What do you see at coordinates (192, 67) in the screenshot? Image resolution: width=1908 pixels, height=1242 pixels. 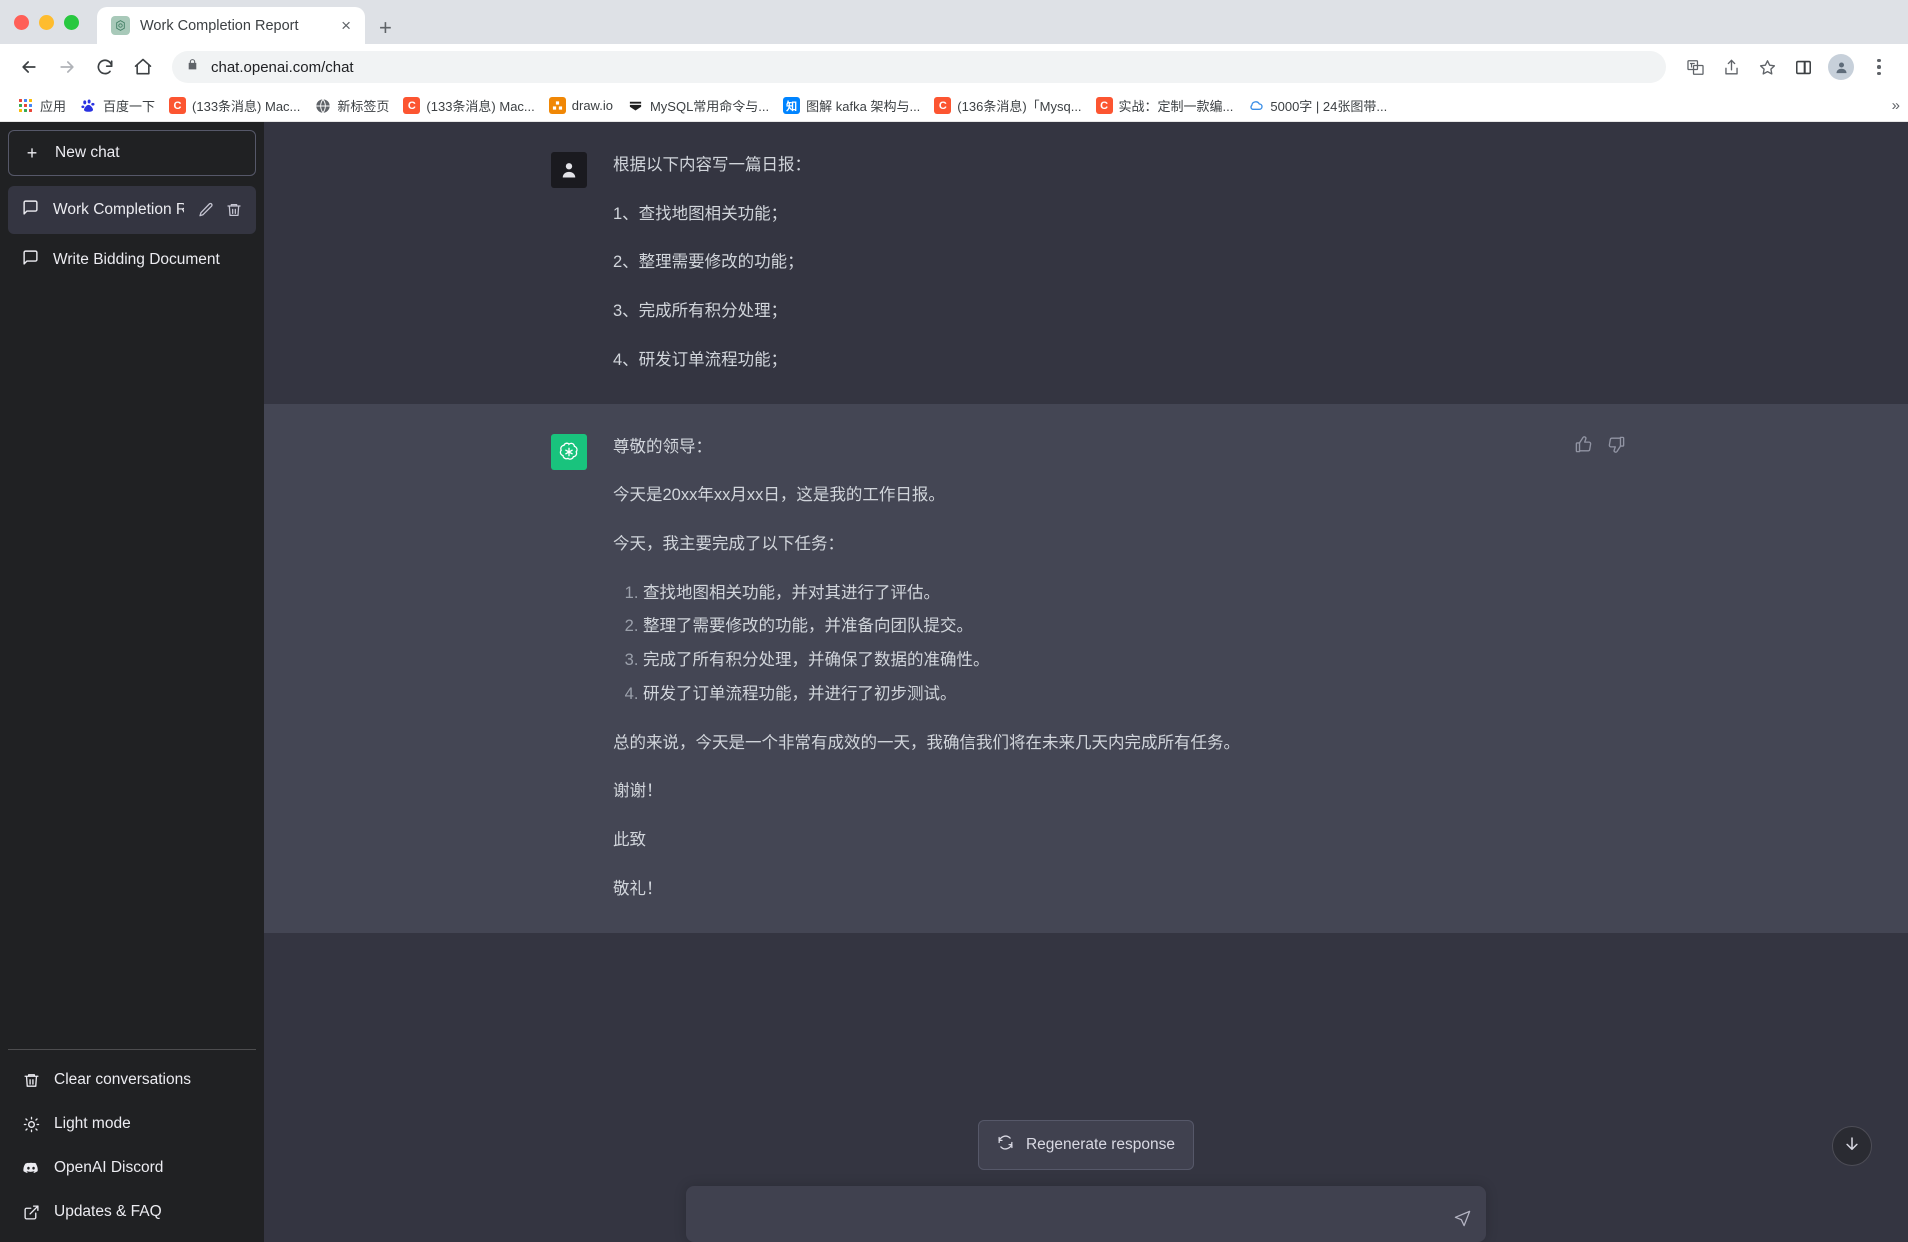 I see `lock-icon` at bounding box center [192, 67].